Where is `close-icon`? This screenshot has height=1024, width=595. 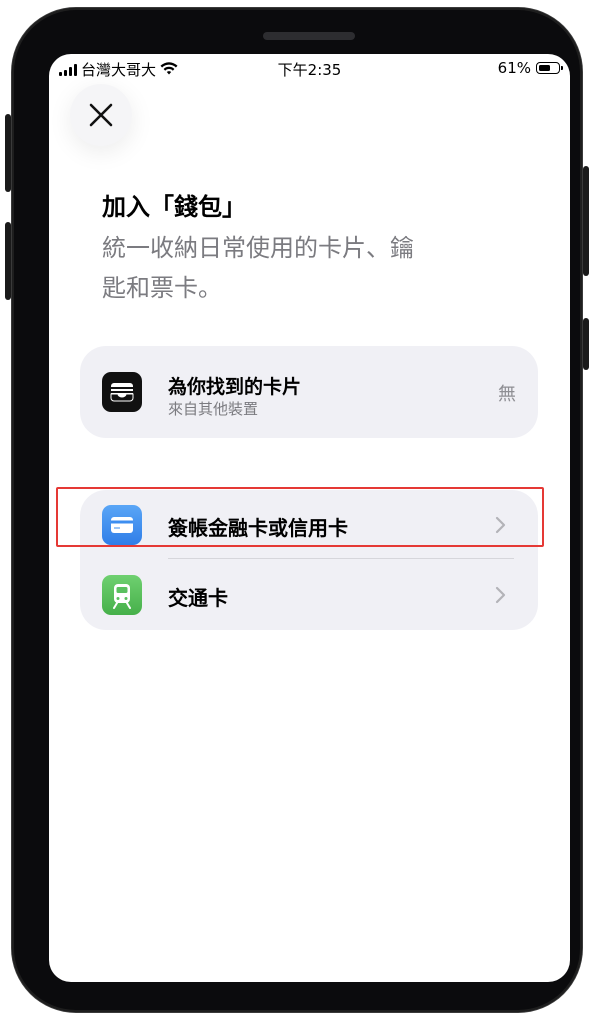
close-icon is located at coordinates (101, 115).